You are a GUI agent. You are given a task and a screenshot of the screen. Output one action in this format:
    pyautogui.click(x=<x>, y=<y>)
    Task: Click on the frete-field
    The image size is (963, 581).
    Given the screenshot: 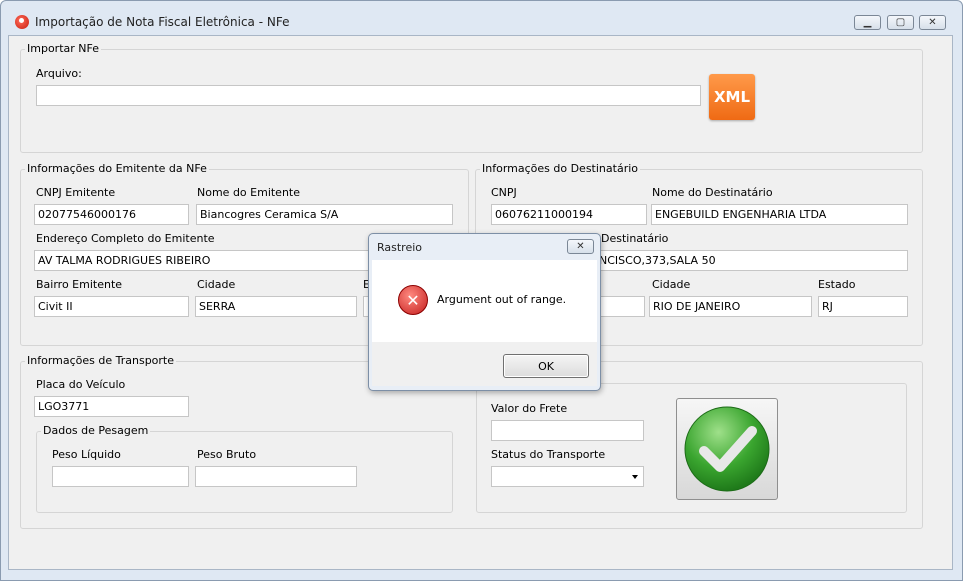 What is the action you would take?
    pyautogui.click(x=567, y=430)
    